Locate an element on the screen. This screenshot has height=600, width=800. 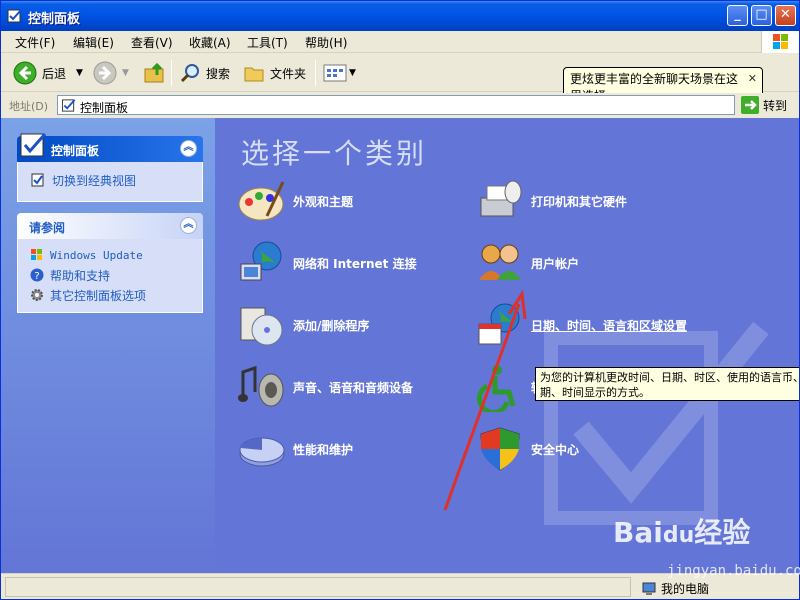
back-dropdown-icon: ▼ is located at coordinates (79, 73).